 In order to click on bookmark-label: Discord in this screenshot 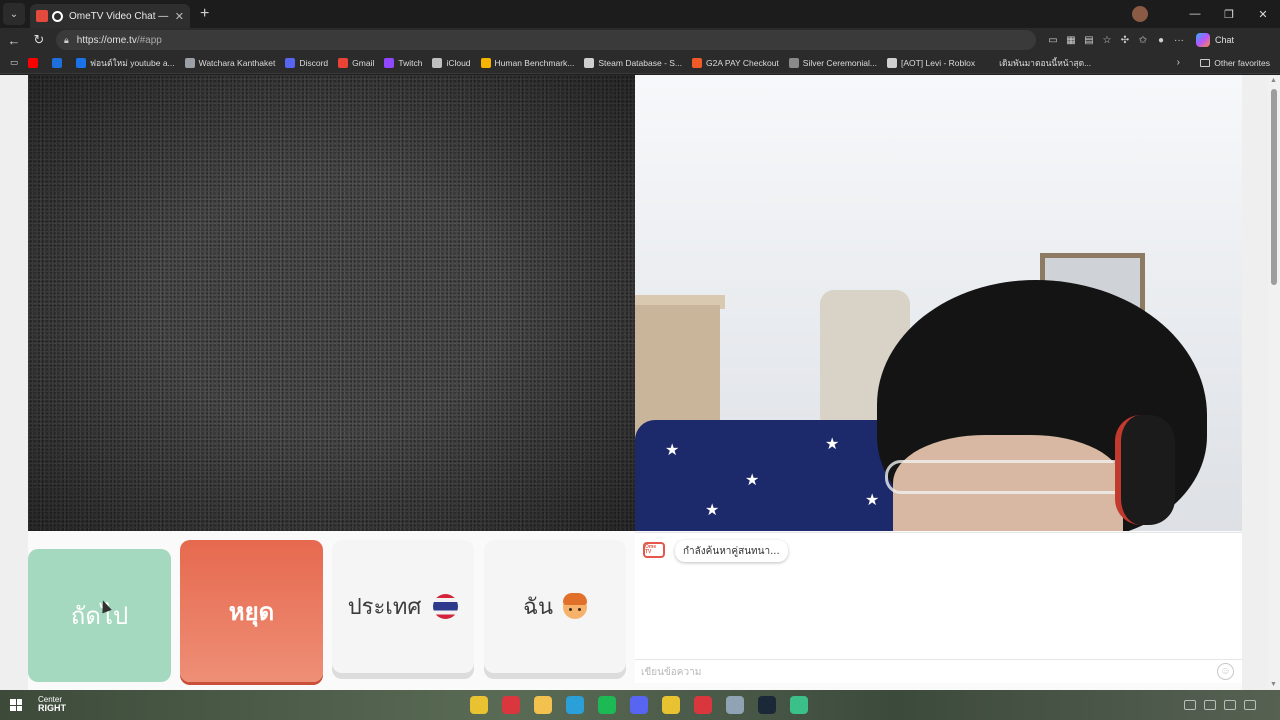, I will do `click(314, 62)`.